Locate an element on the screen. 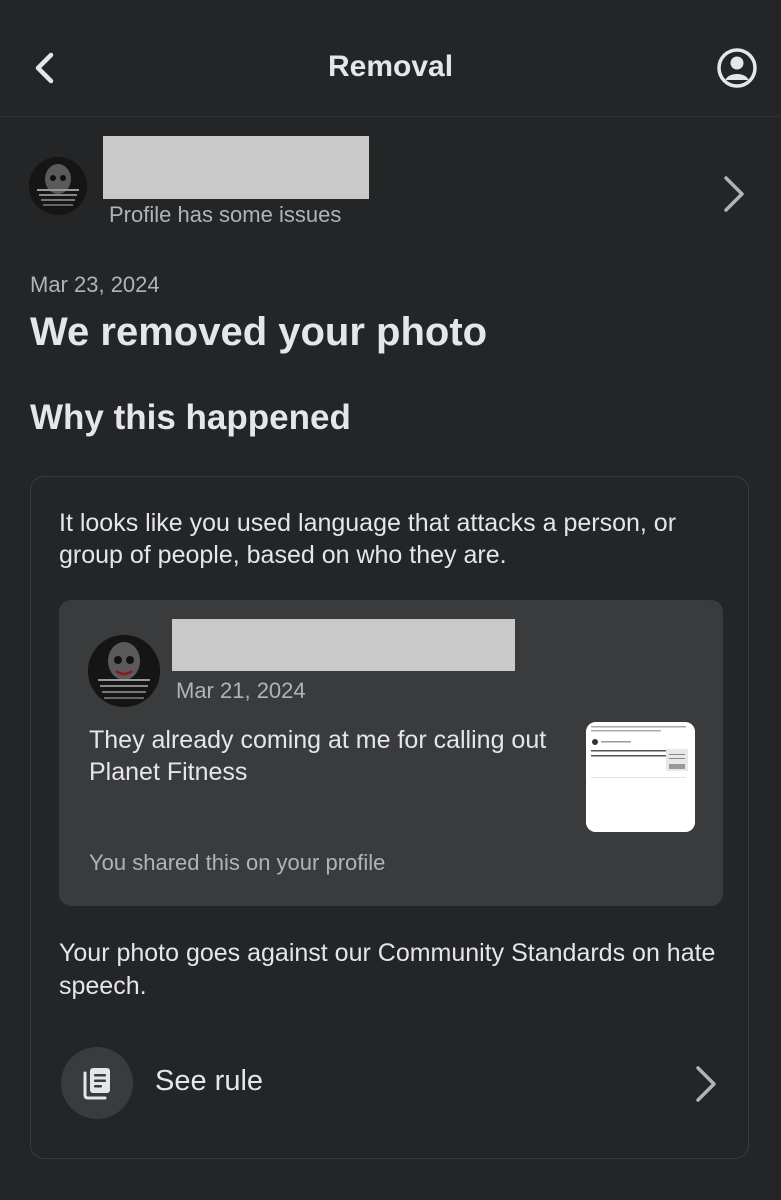 Image resolution: width=781 pixels, height=1200 pixels. see-rule-label: See rule is located at coordinates (209, 1081).